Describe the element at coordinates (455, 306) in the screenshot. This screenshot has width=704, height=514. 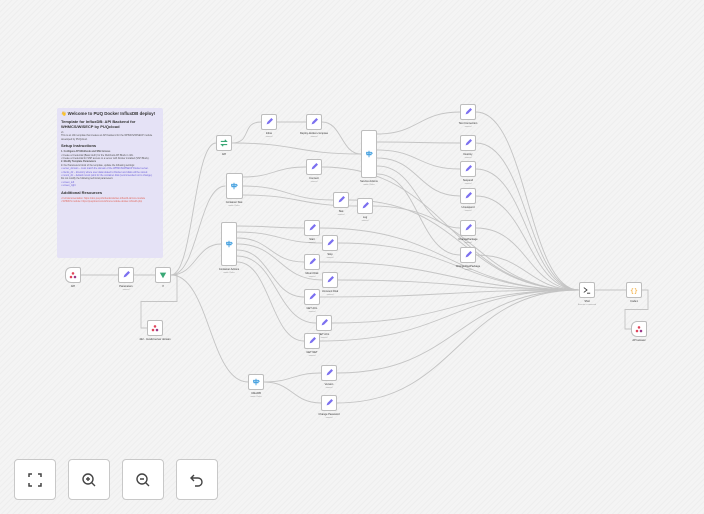
I see `connection-set_acl-ssh` at that location.